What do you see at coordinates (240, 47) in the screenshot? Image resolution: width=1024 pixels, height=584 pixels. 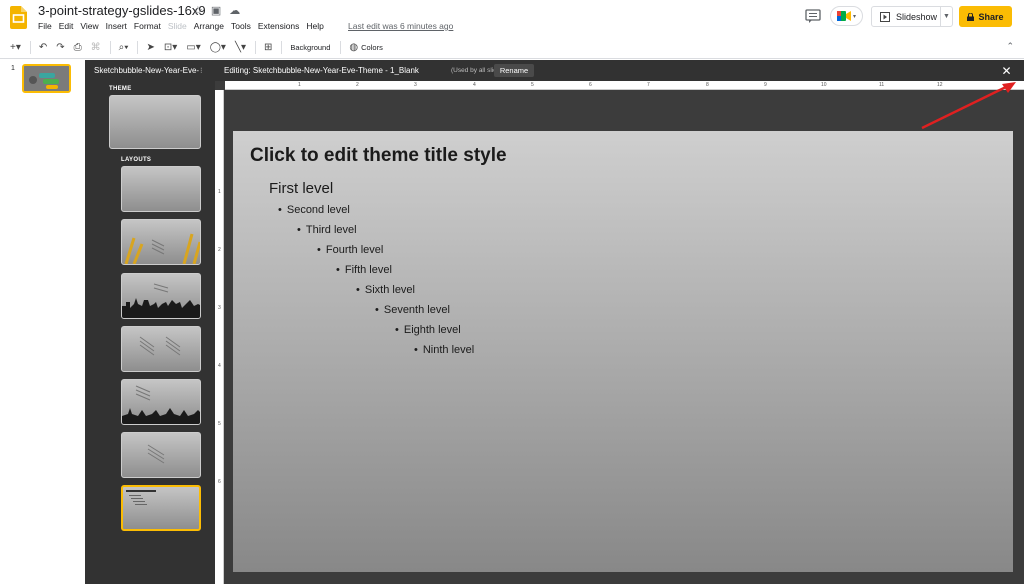 I see `line-icon: ╲▾` at bounding box center [240, 47].